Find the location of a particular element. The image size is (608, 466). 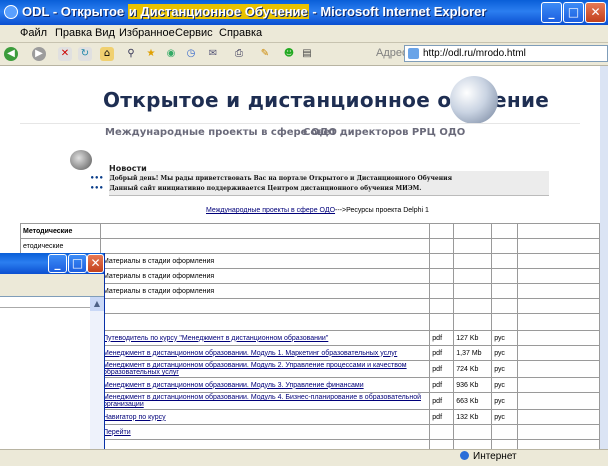

row-title: Навигатор по курсу is located at coordinates (265, 417).